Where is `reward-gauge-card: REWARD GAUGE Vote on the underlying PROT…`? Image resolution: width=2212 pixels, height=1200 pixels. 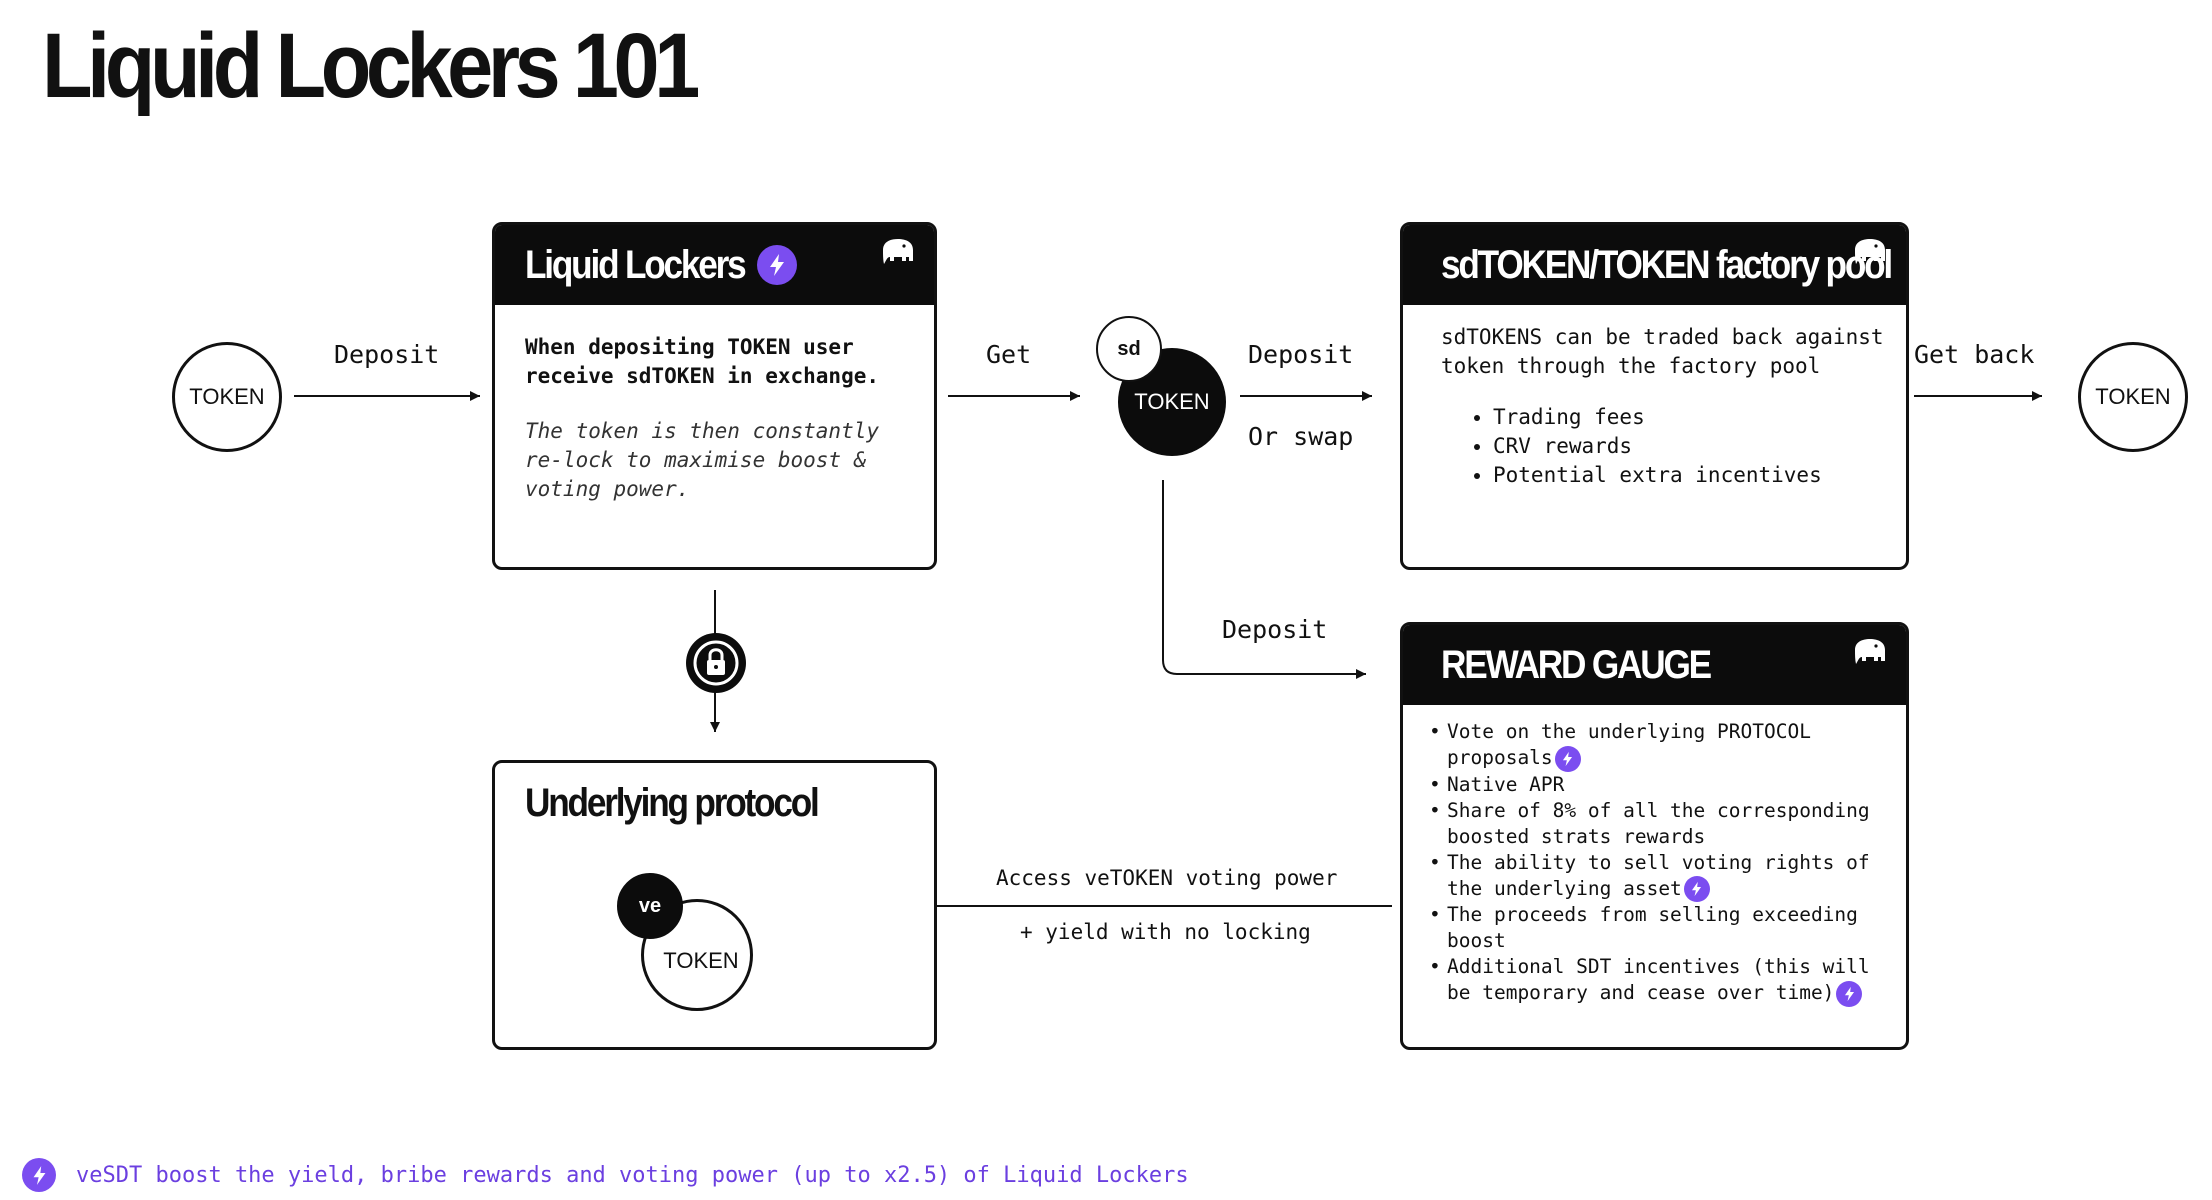
reward-gauge-card: REWARD GAUGE Vote on the underlying PROT… is located at coordinates (1654, 836).